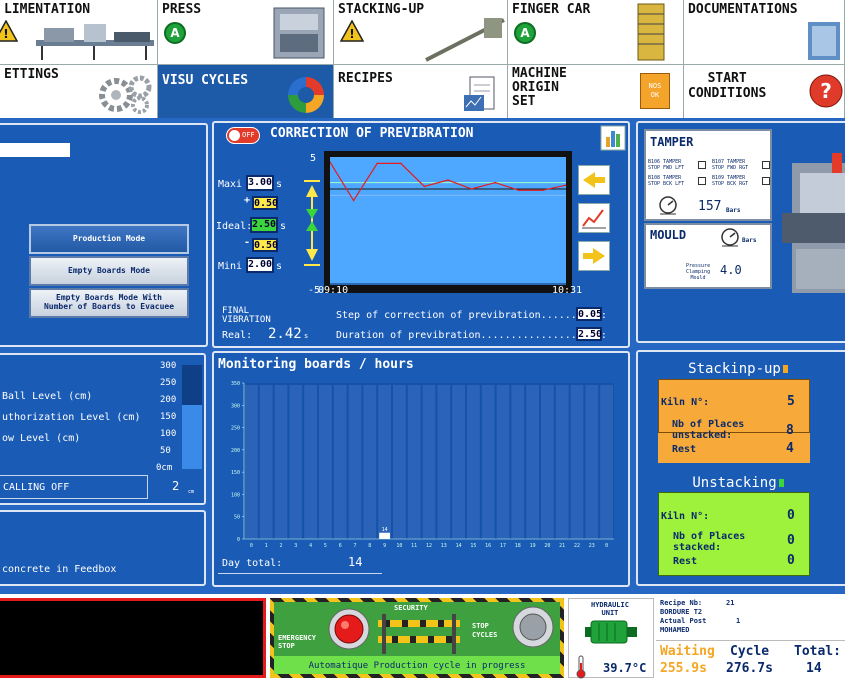 The height and width of the screenshot is (684, 845). Describe the element at coordinates (349, 629) in the screenshot. I see `emergency-stop-button-icon` at that location.